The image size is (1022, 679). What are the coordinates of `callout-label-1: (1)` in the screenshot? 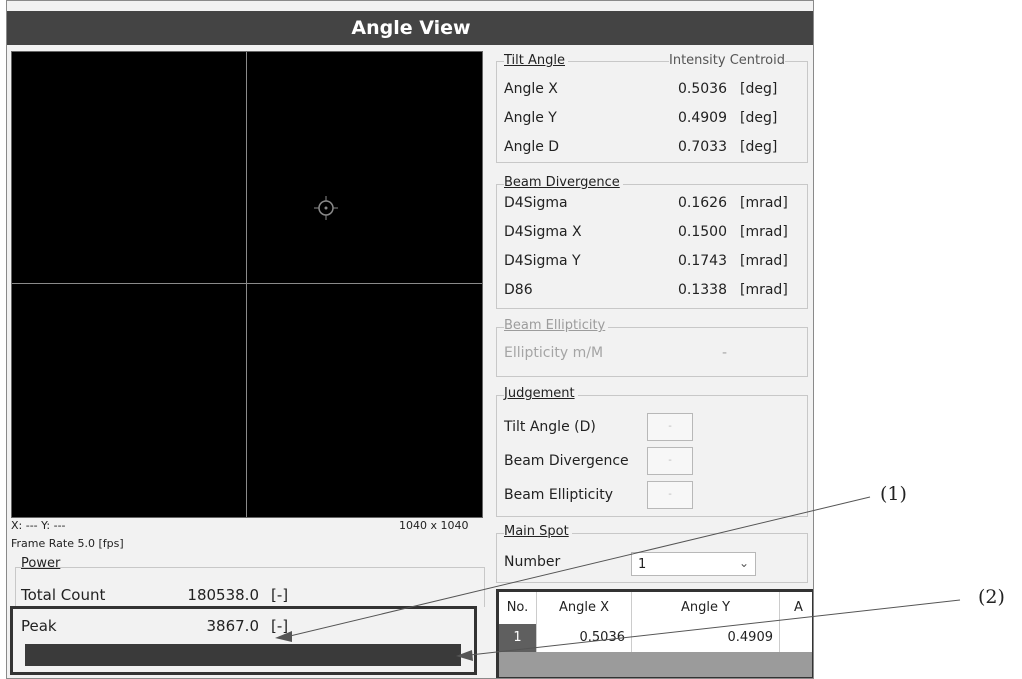 It's located at (893, 494).